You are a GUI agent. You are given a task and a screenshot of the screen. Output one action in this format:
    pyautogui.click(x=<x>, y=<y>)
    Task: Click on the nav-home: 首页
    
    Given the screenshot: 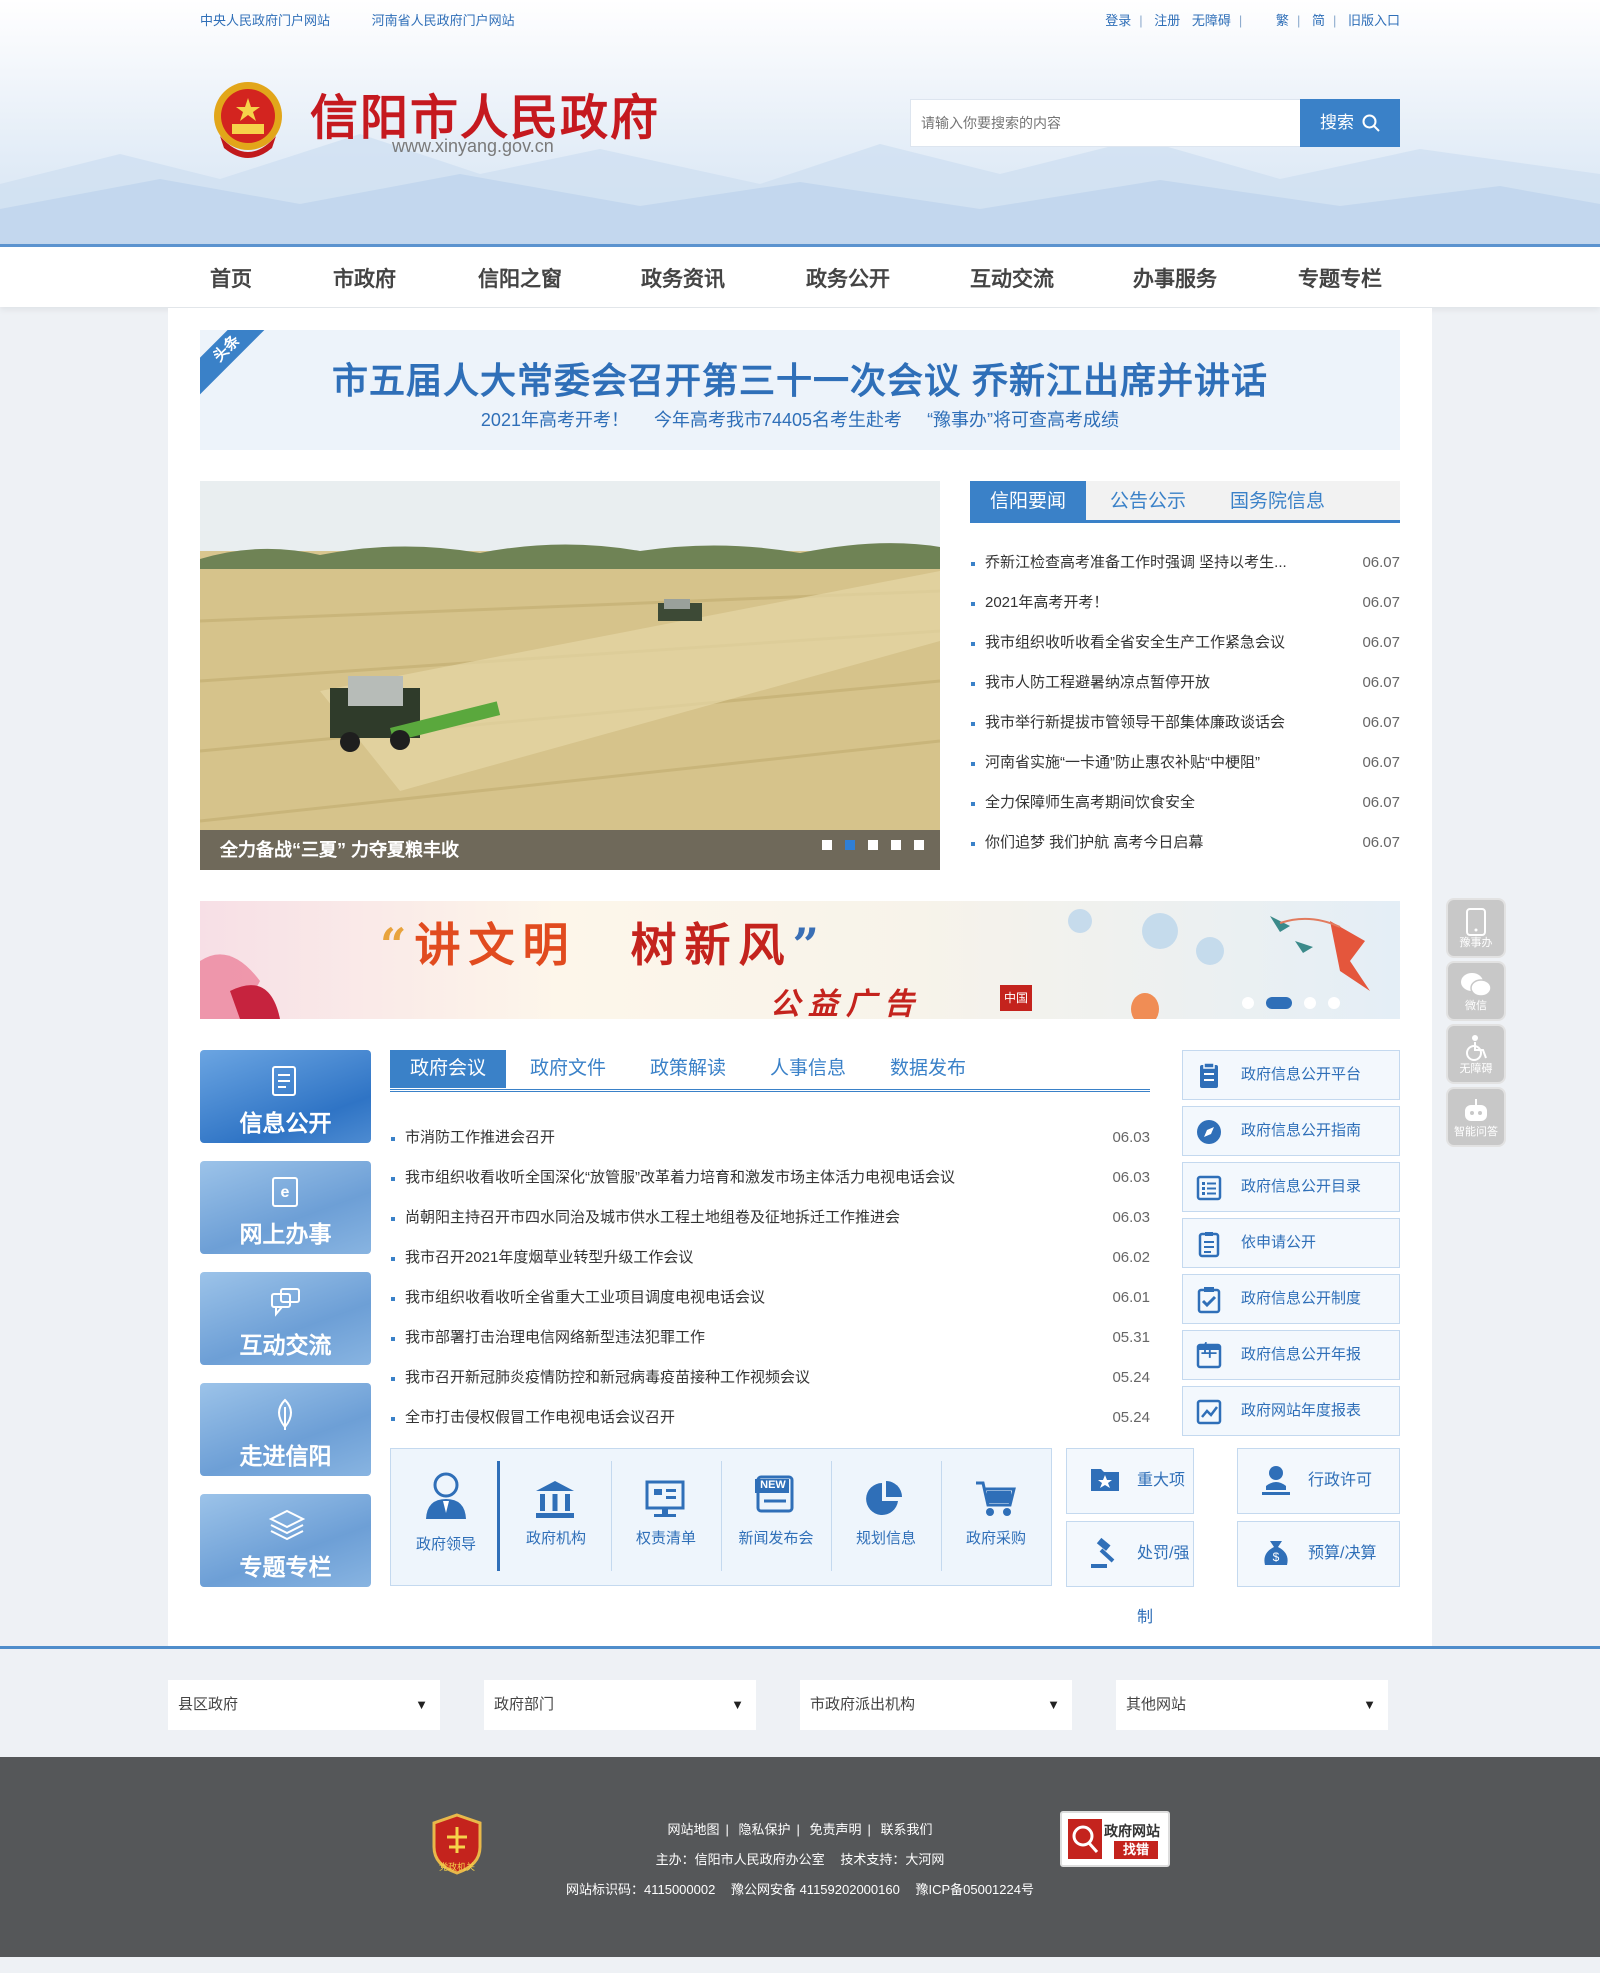 What is the action you would take?
    pyautogui.click(x=231, y=278)
    